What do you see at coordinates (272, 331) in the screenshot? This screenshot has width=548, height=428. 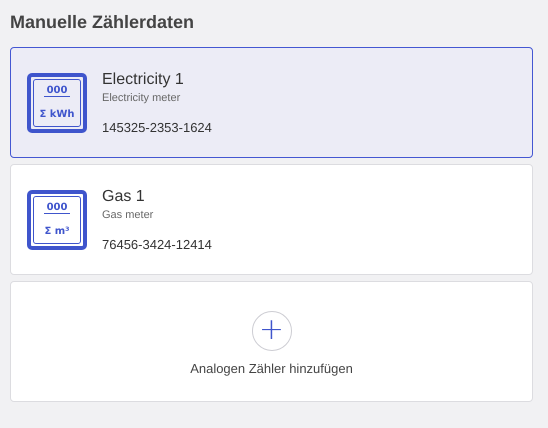 I see `plus-icon: +` at bounding box center [272, 331].